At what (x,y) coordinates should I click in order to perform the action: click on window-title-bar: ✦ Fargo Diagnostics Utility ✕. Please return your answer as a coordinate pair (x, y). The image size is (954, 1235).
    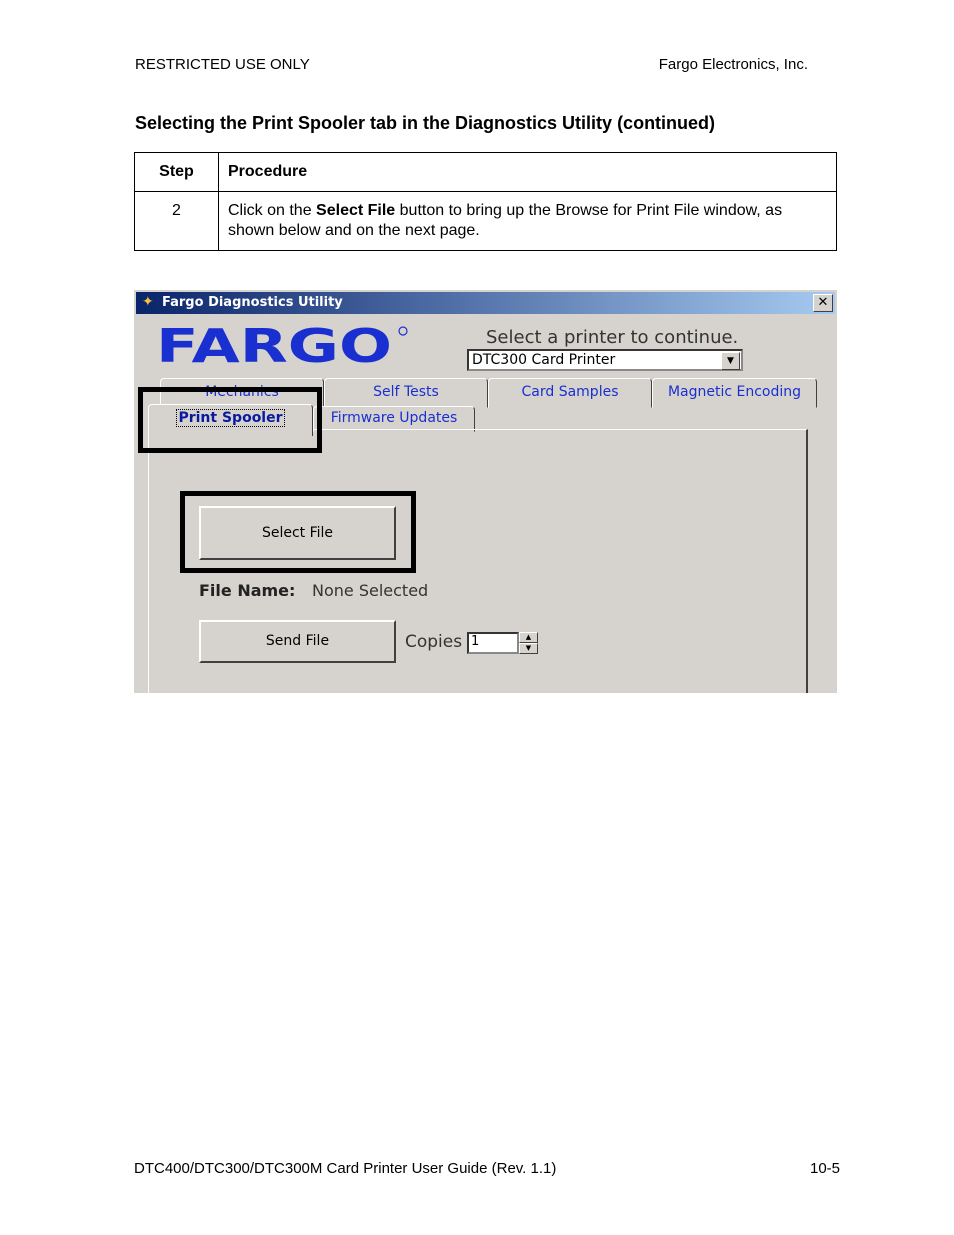
    Looking at the image, I should click on (485, 303).